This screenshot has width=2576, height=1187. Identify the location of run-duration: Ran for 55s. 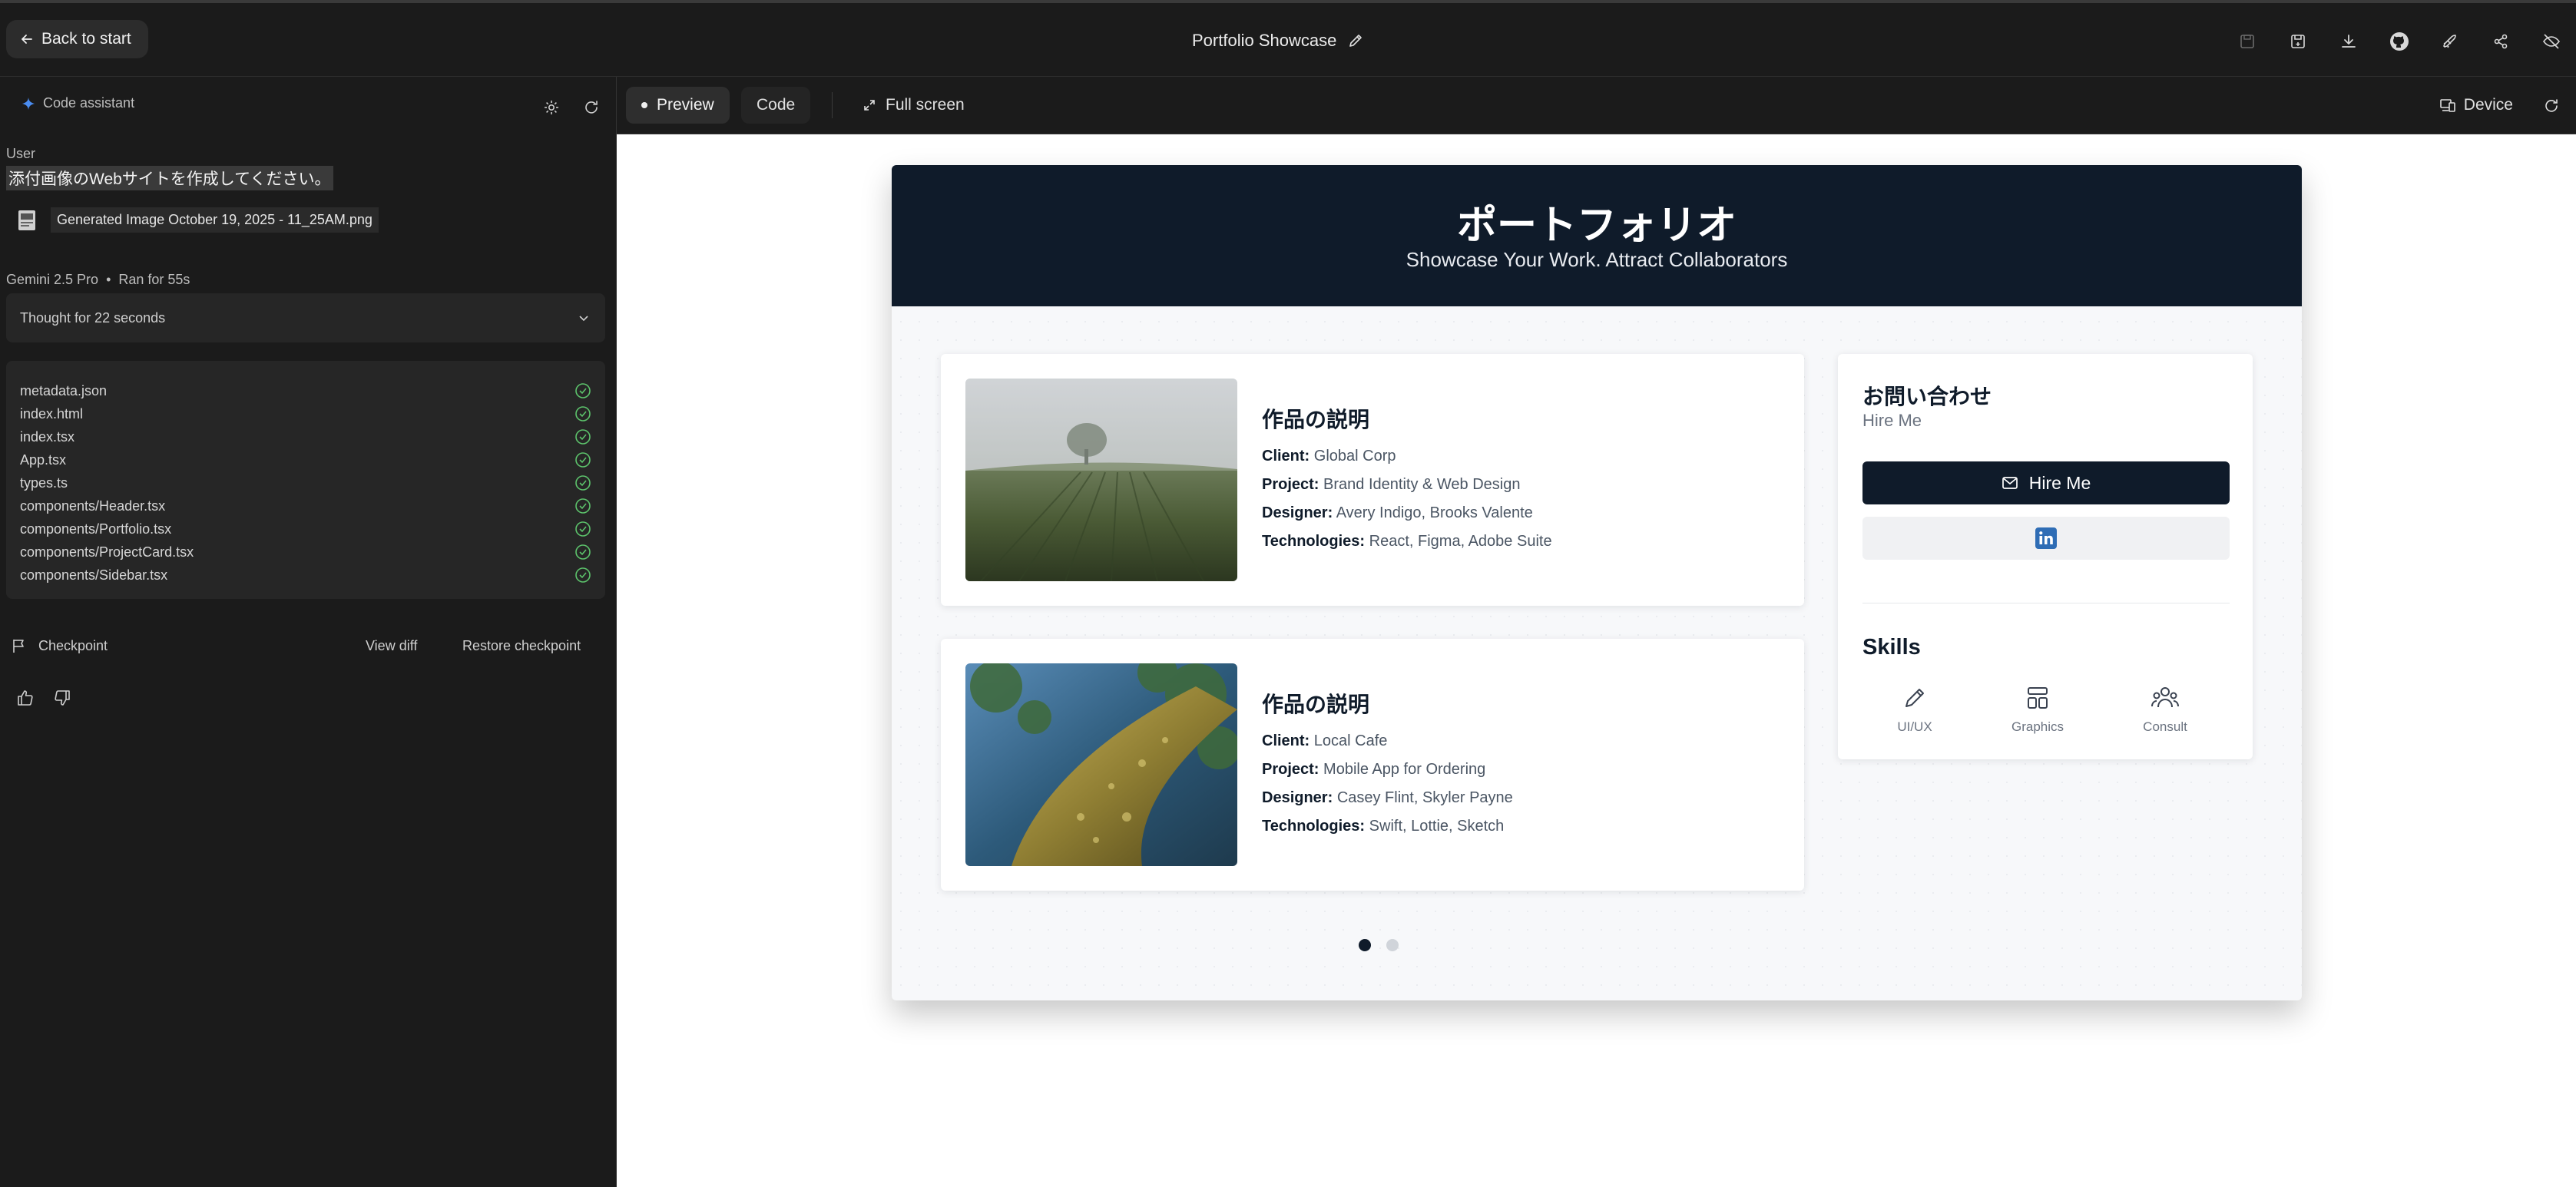
(154, 279).